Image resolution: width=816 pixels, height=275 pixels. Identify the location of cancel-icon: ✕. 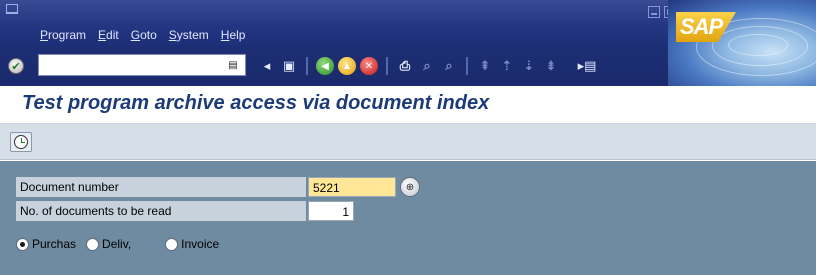
(369, 66).